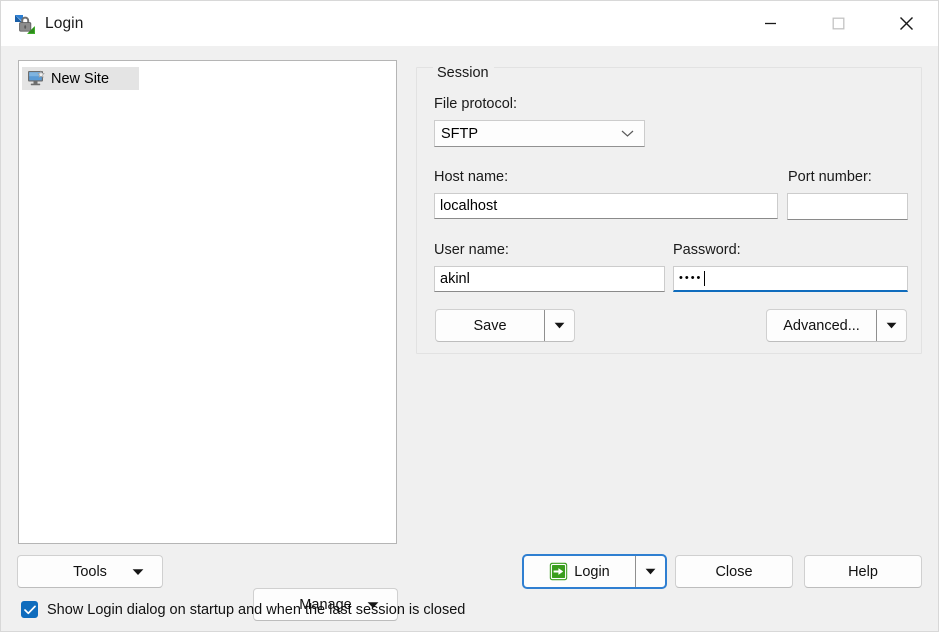  What do you see at coordinates (905, 23) in the screenshot?
I see `close-button` at bounding box center [905, 23].